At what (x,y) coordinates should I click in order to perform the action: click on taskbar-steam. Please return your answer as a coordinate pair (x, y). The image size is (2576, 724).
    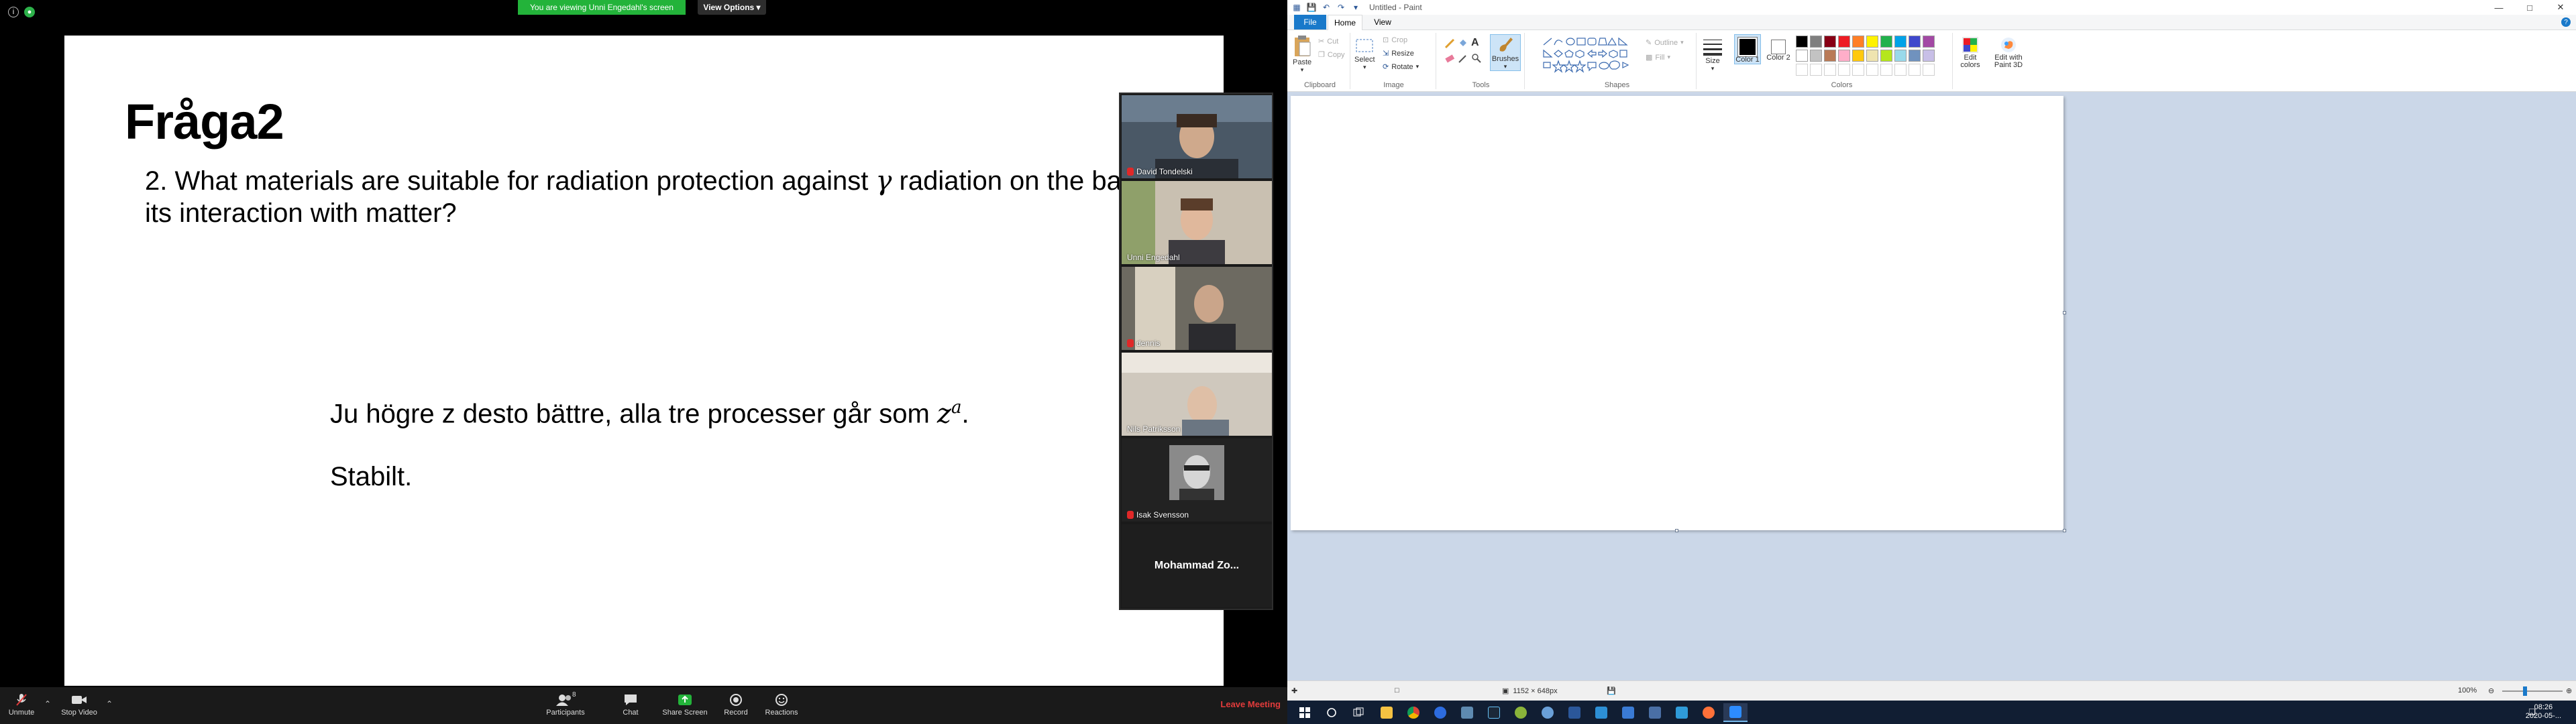
    Looking at the image, I should click on (1494, 712).